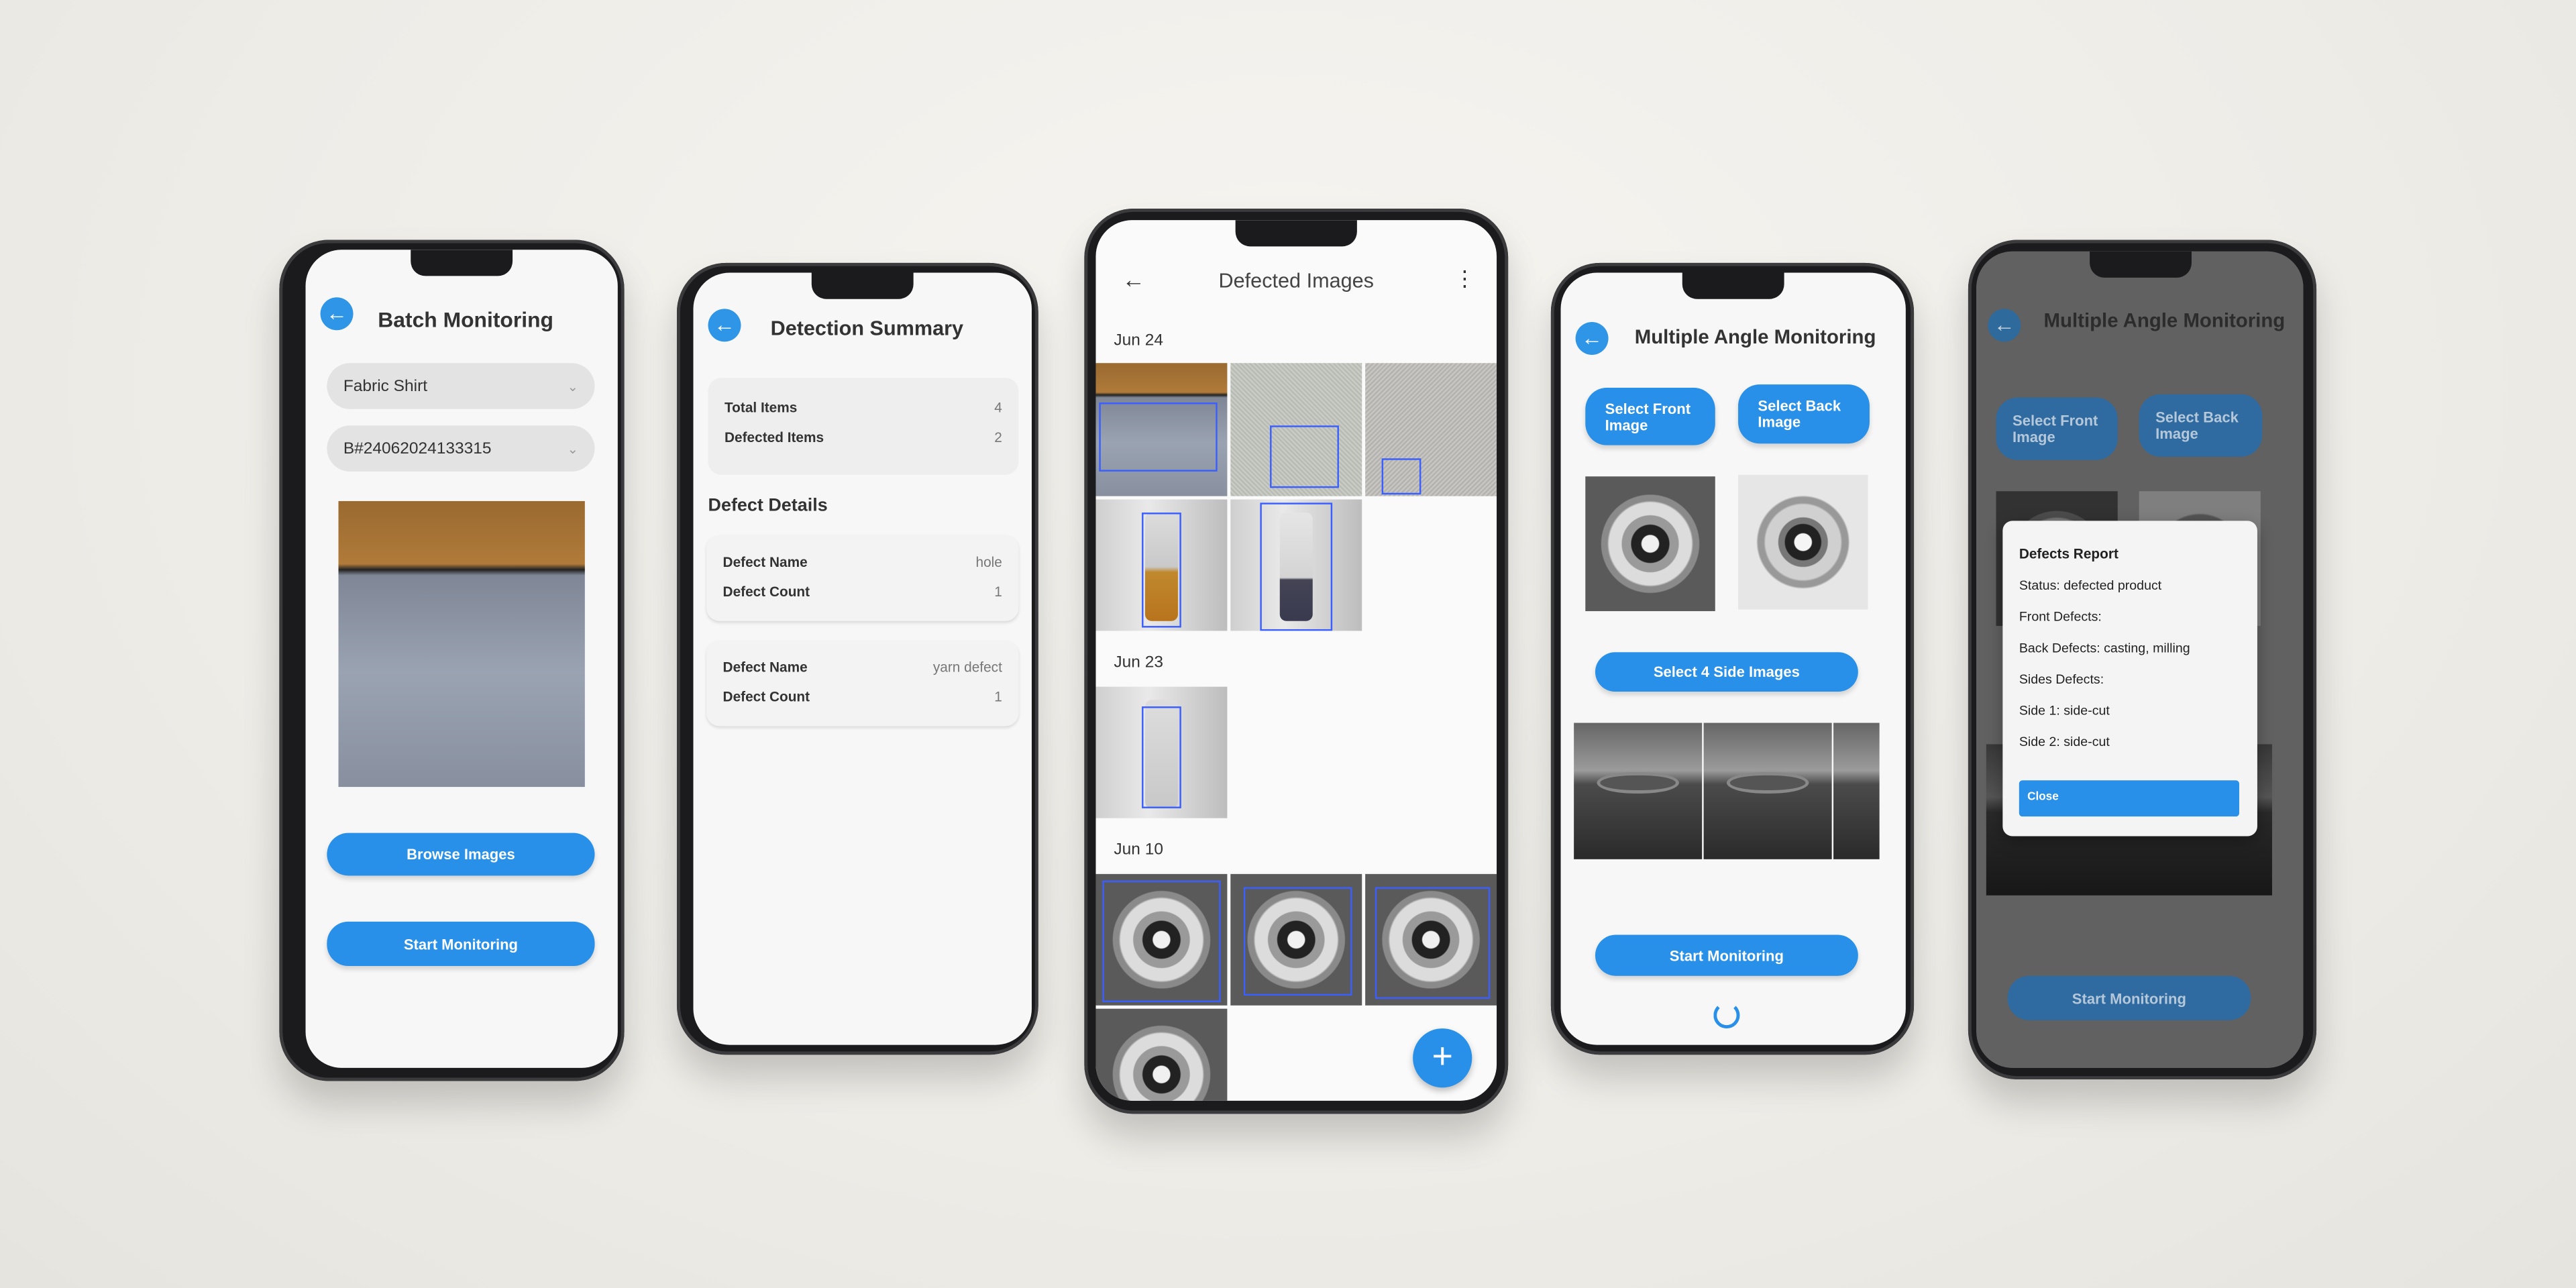 This screenshot has height=1288, width=2576. What do you see at coordinates (1138, 850) in the screenshot?
I see `date-group-label: Jun 10` at bounding box center [1138, 850].